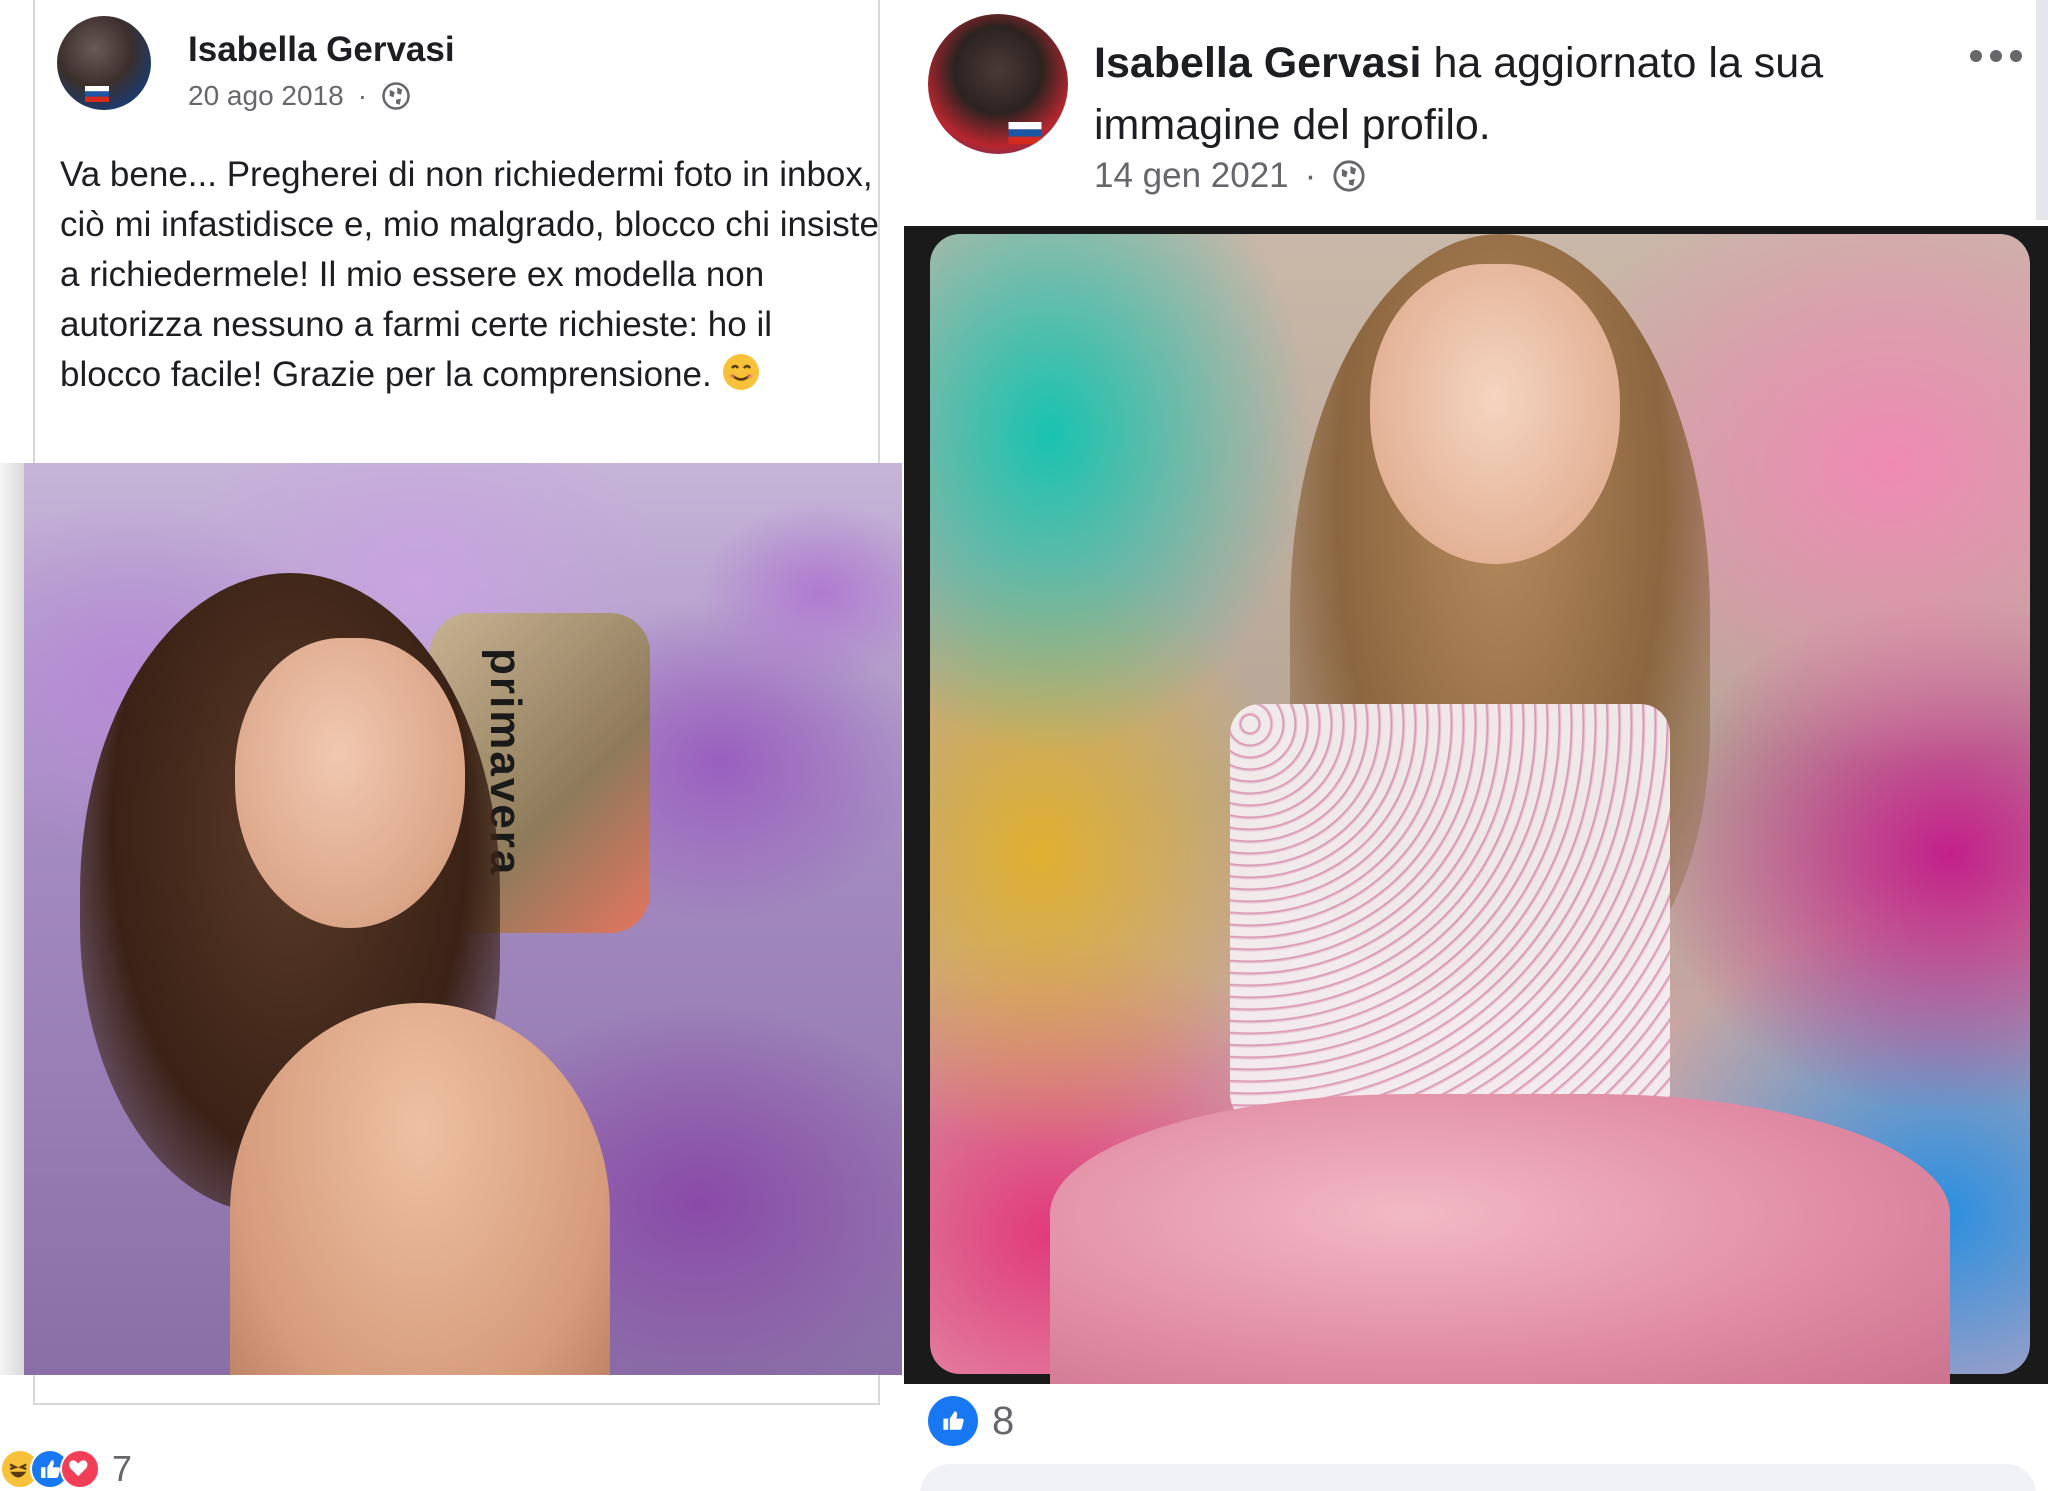 This screenshot has width=2048, height=1491. Describe the element at coordinates (1258, 63) in the screenshot. I see `right-author-name: Isabella Gervasi` at that location.